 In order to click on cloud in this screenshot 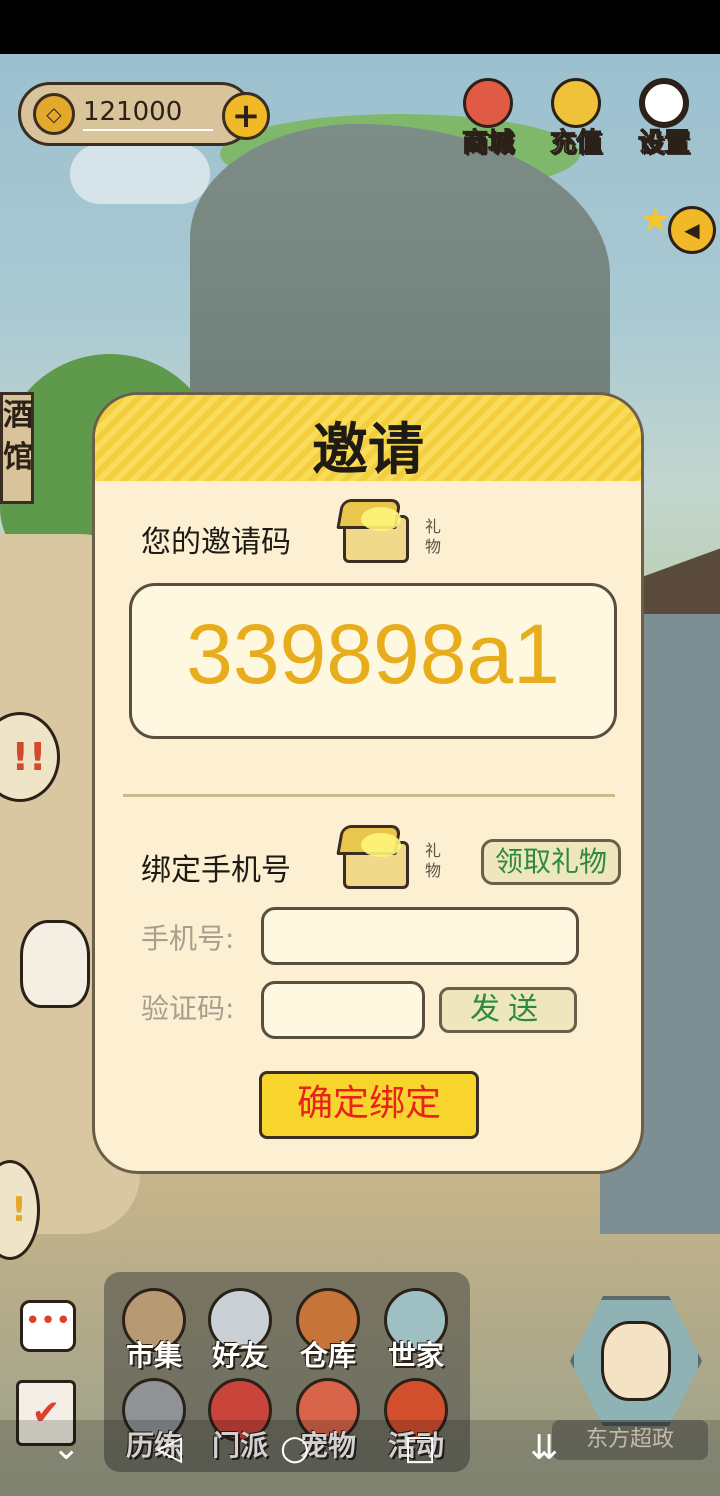, I will do `click(140, 174)`.